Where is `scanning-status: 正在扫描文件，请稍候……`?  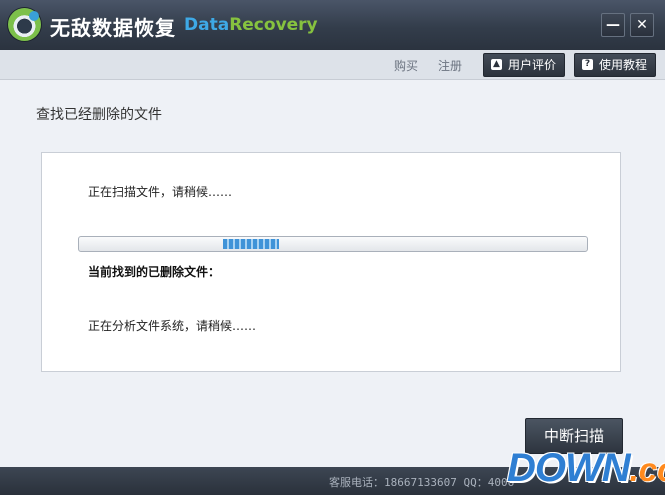
scanning-status: 正在扫描文件，请稍候…… is located at coordinates (160, 192).